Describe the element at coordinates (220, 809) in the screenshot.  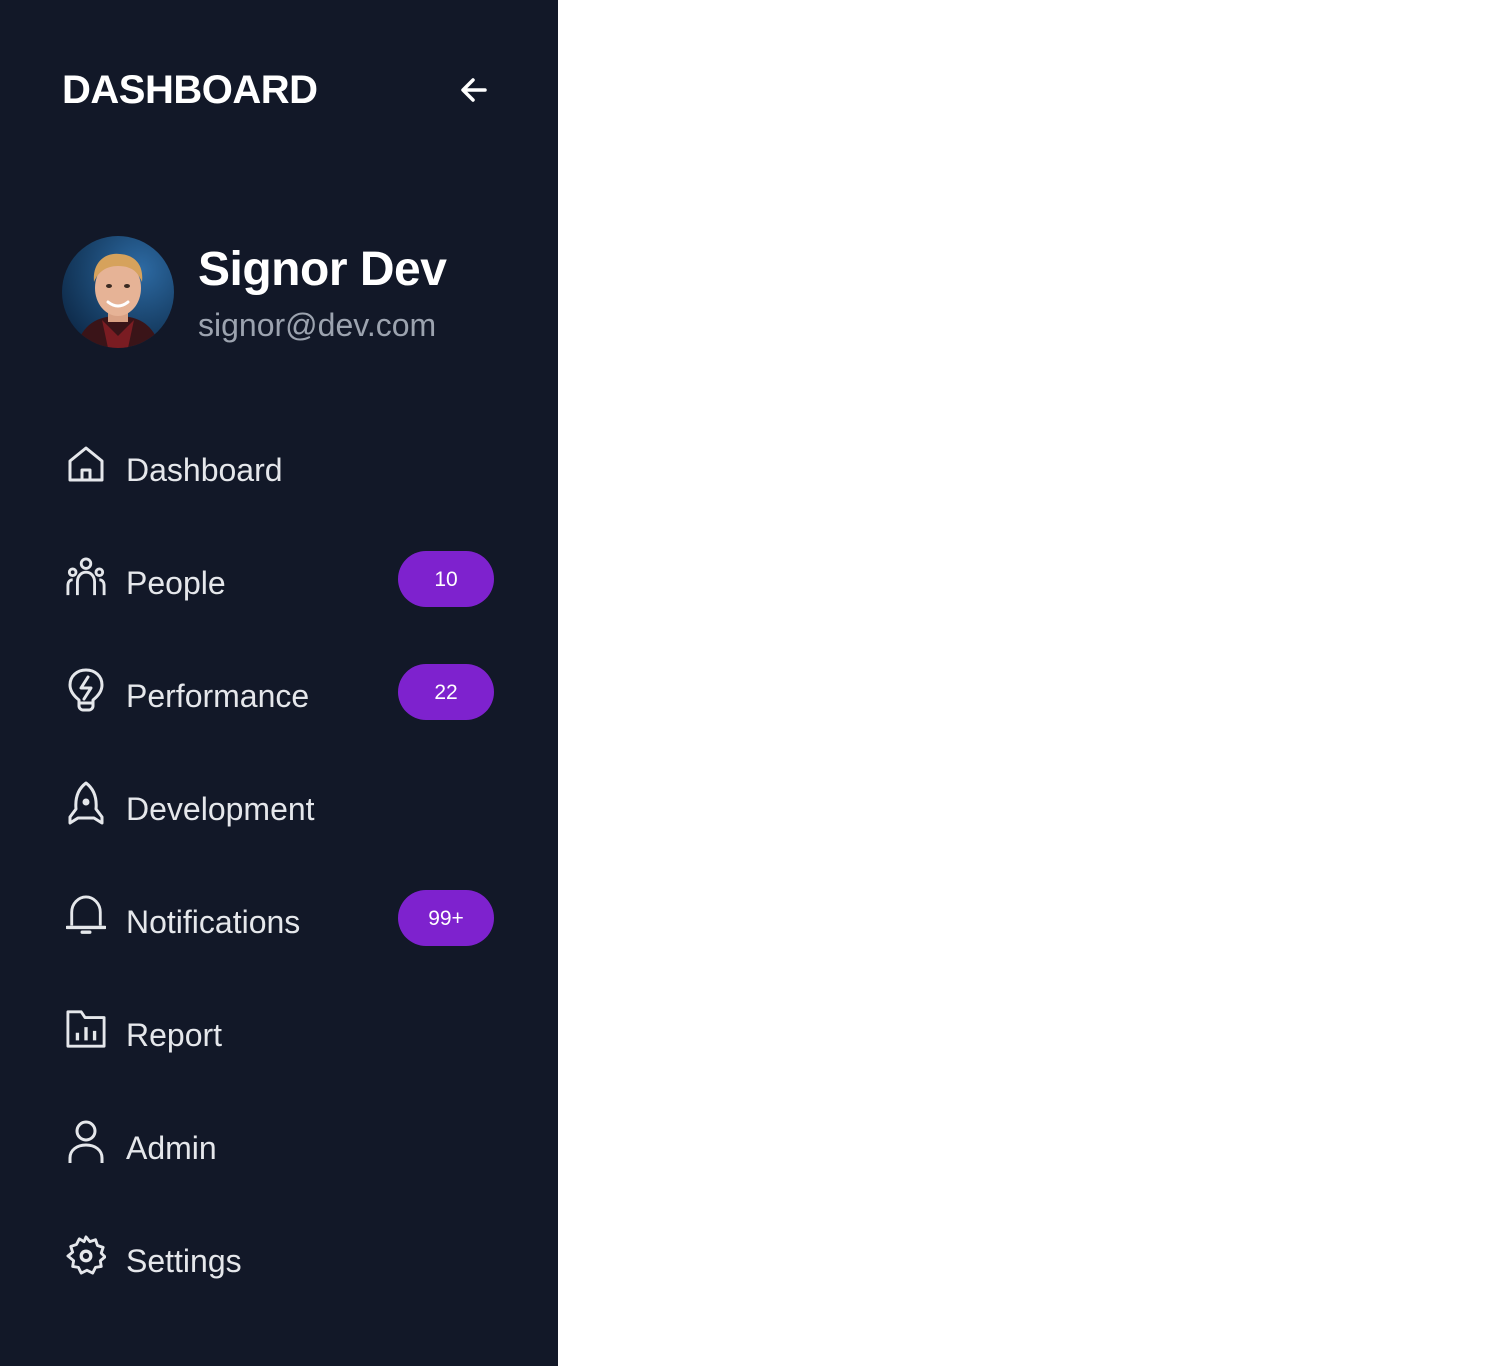
I see `sidebar-item-label: Development` at that location.